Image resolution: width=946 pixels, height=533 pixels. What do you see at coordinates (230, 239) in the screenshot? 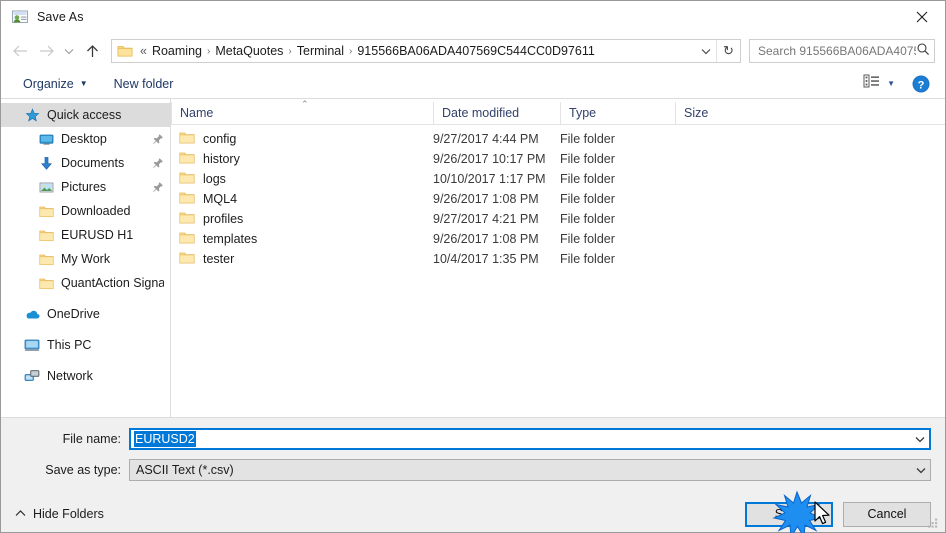
I see `file-name-label: templates` at bounding box center [230, 239].